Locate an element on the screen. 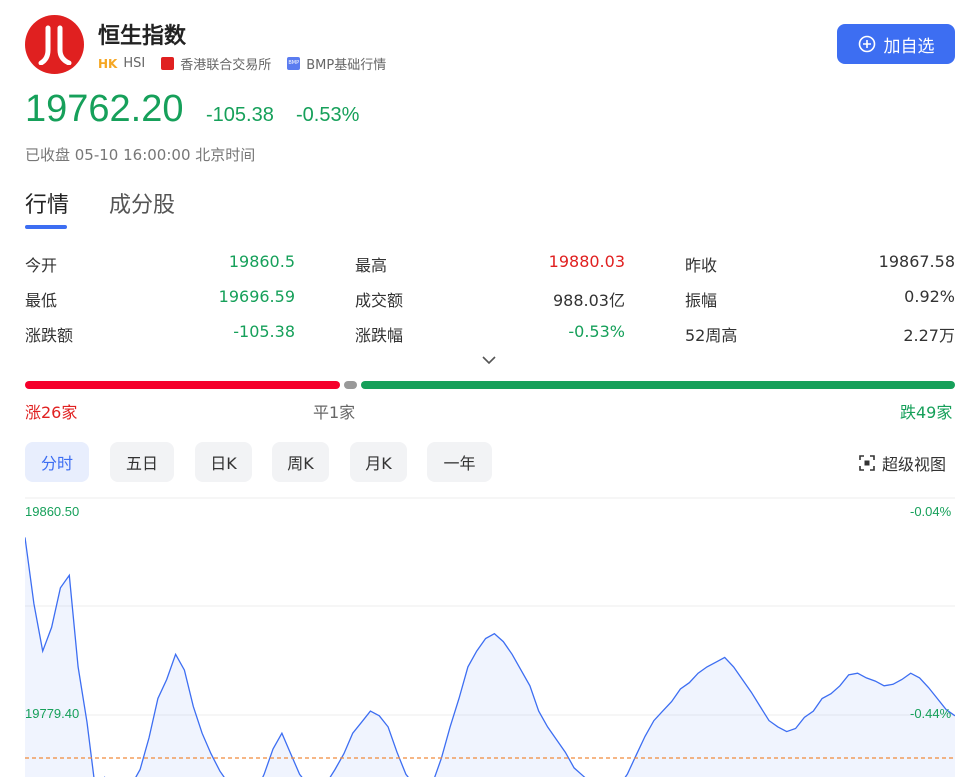 The image size is (975, 777). stat-value: -105.38 is located at coordinates (264, 331).